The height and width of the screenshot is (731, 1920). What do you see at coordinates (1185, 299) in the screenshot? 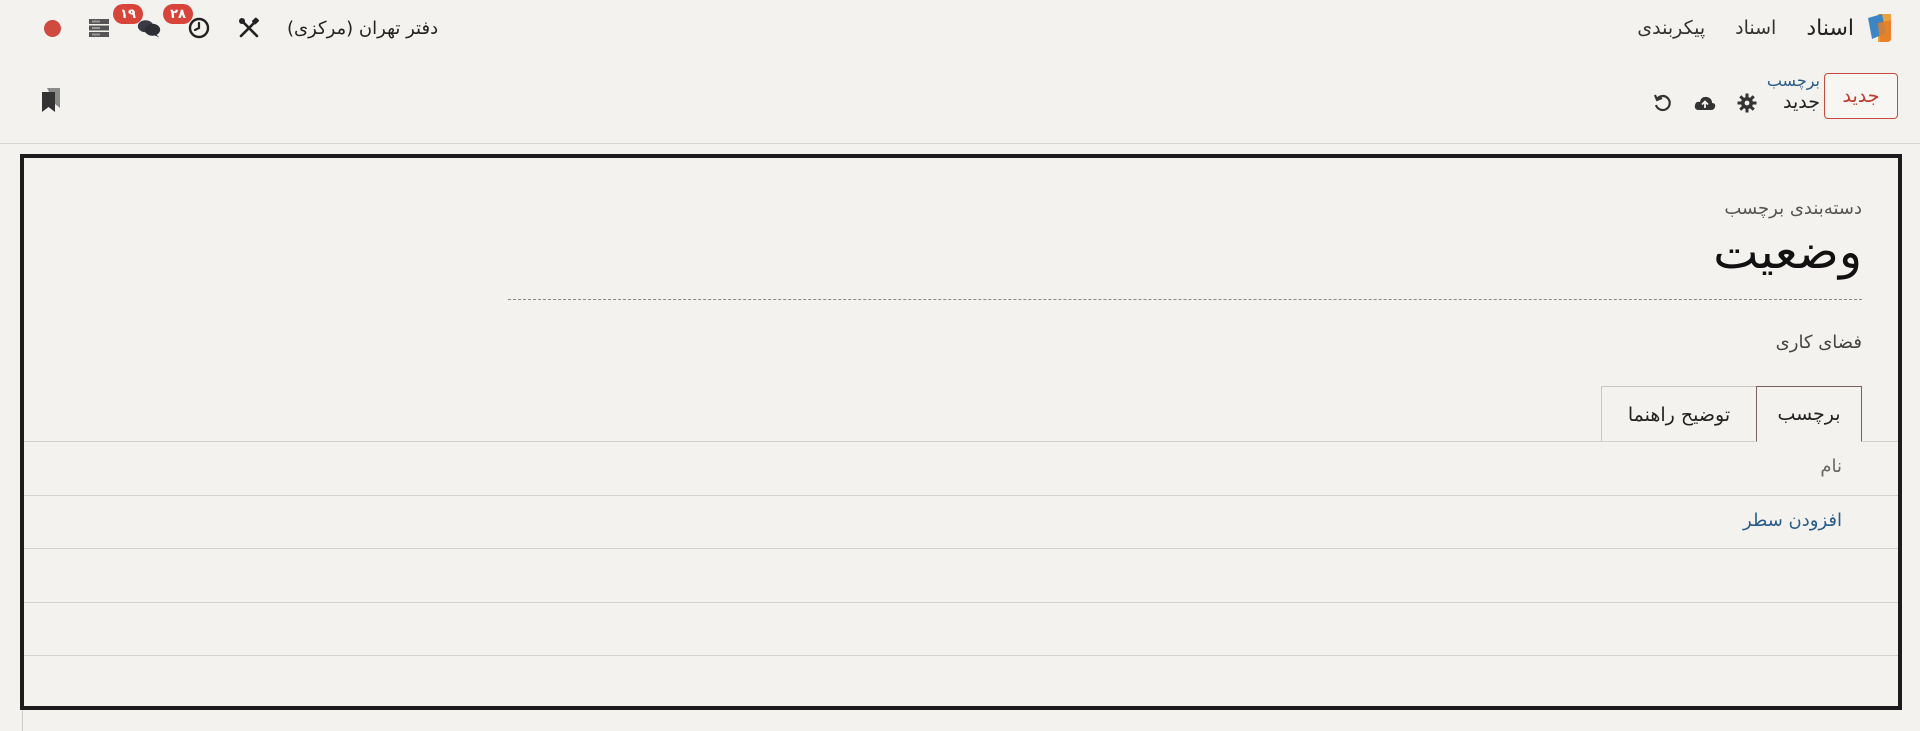
I see `title-field-underline` at bounding box center [1185, 299].